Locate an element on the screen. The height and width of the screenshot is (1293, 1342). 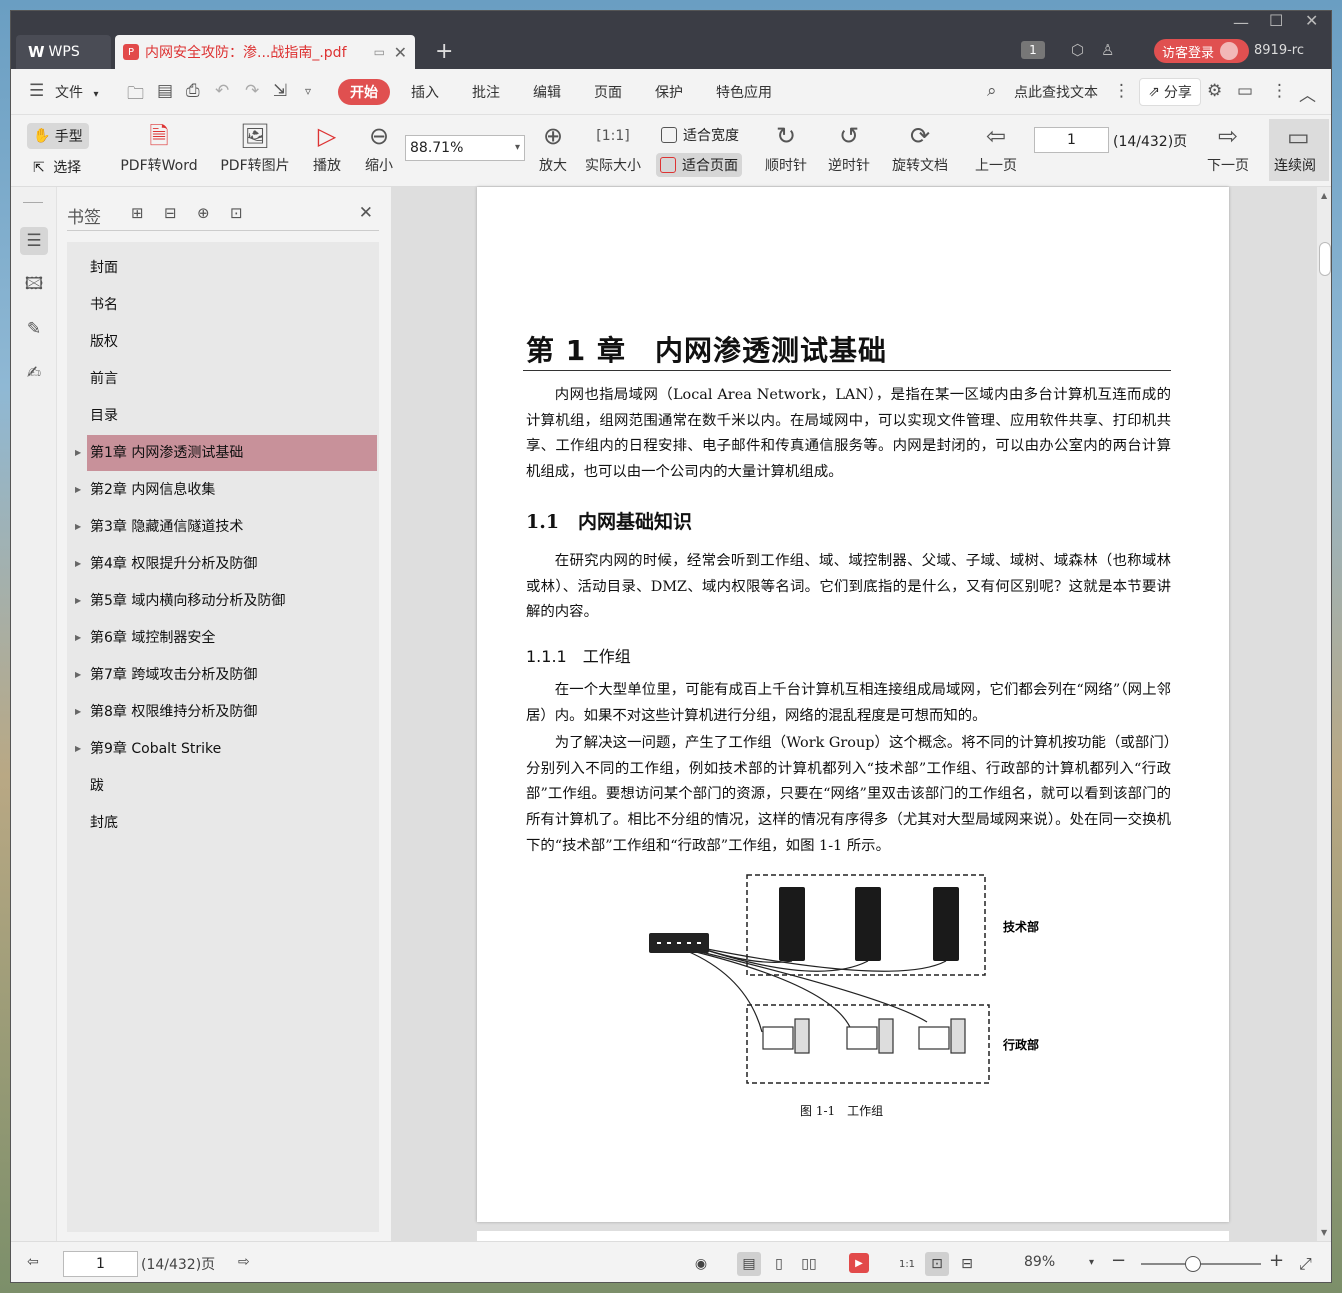
actual-size-icon: 1:1 is located at coordinates (907, 1264).